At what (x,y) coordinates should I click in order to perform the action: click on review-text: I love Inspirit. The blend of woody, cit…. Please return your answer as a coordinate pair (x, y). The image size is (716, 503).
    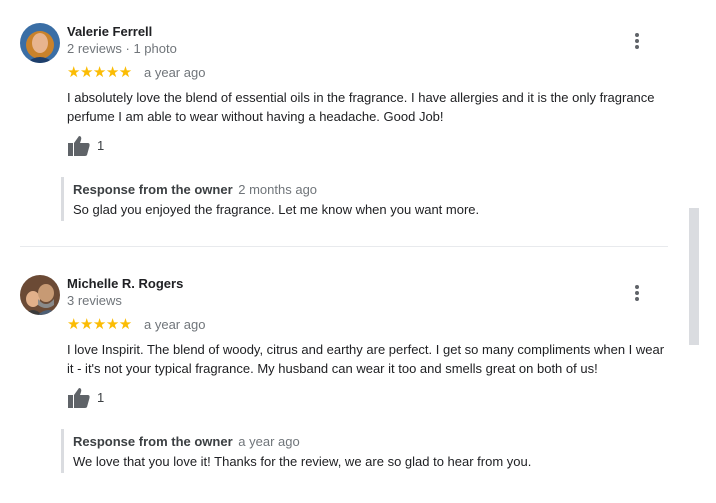
    Looking at the image, I should click on (366, 359).